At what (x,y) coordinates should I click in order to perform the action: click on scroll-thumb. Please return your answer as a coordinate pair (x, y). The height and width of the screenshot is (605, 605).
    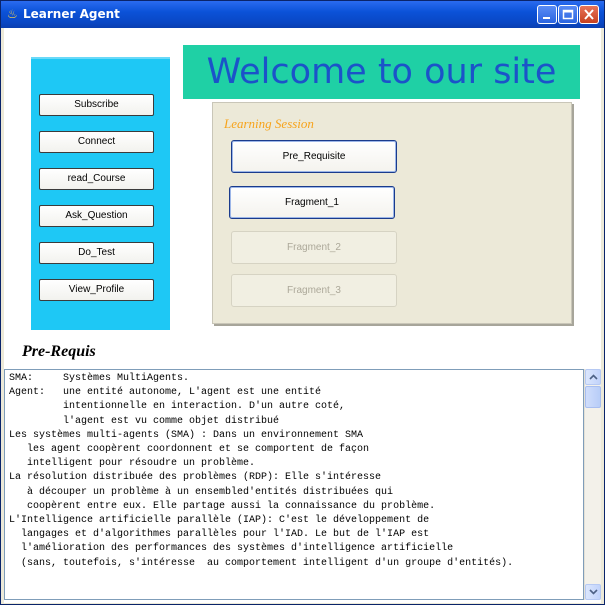
    Looking at the image, I should click on (593, 397).